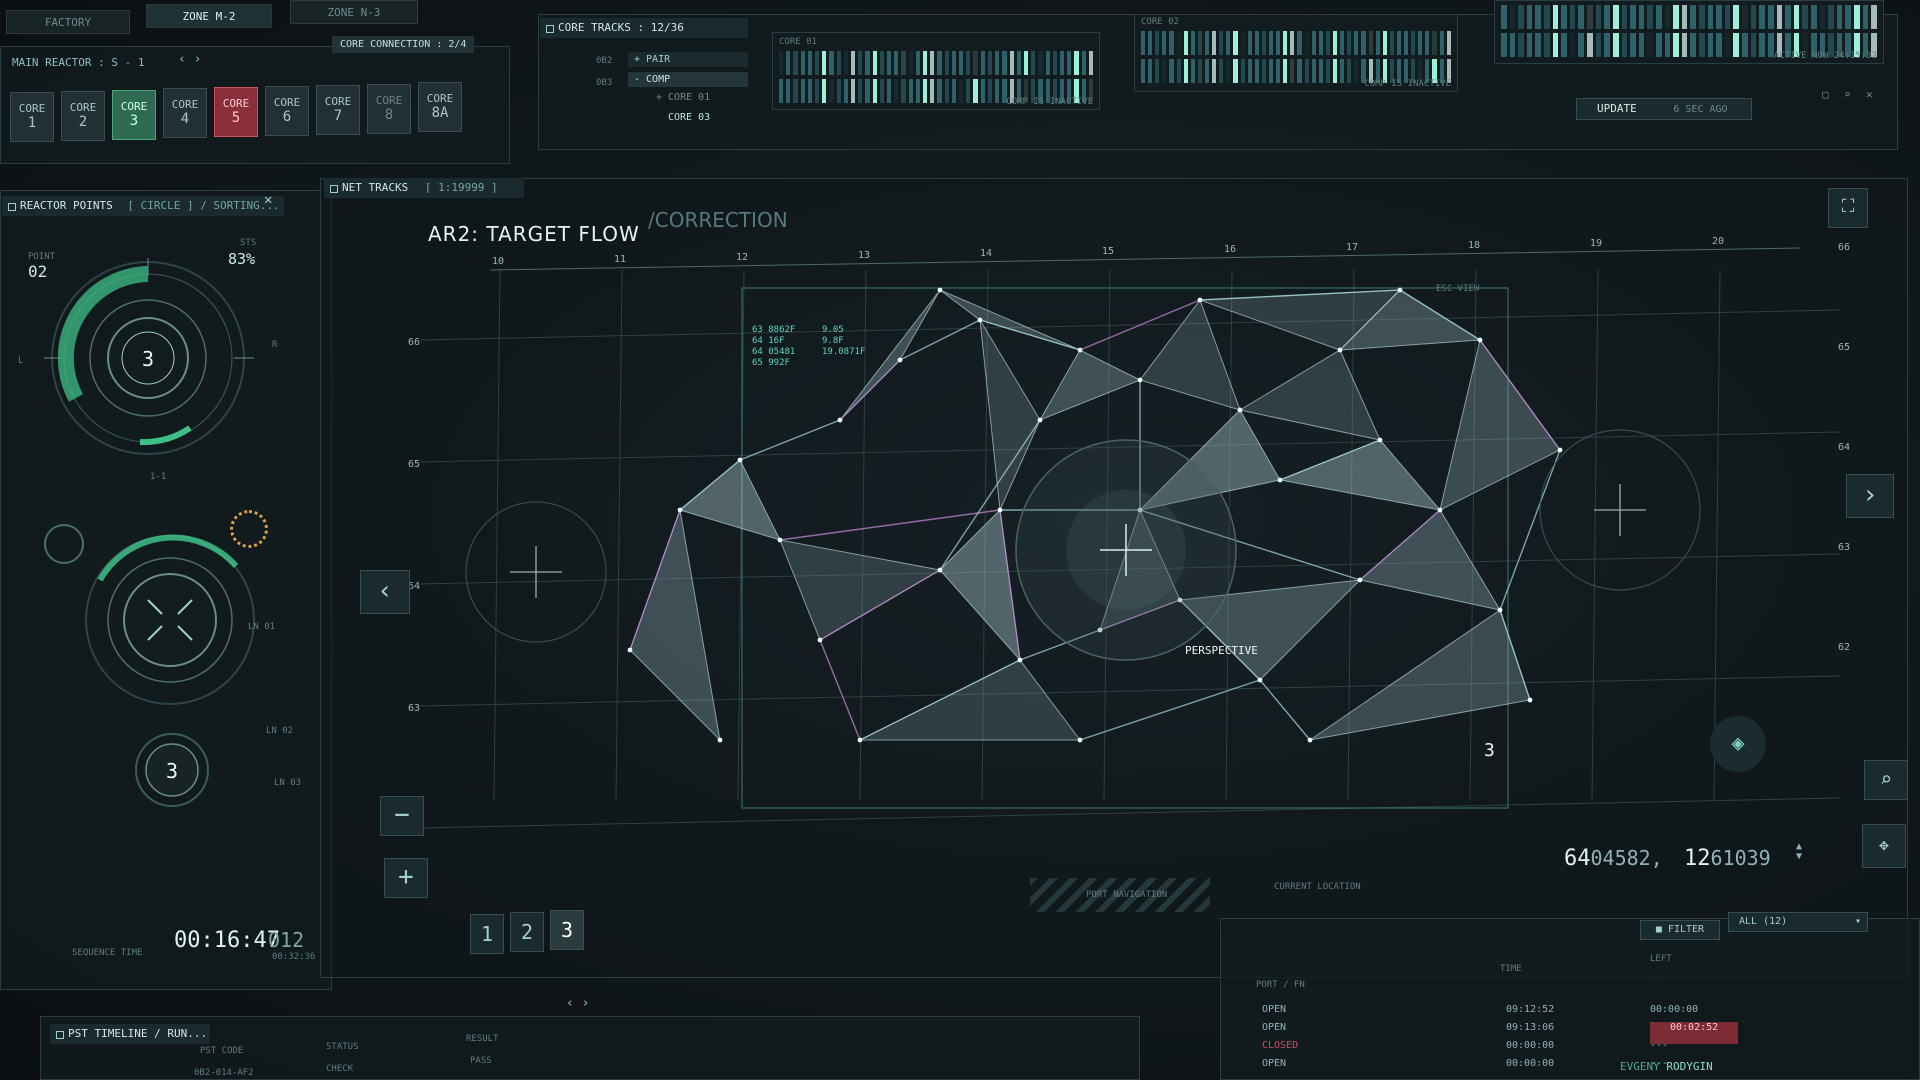 This screenshot has width=1920, height=1080. What do you see at coordinates (440, 107) in the screenshot?
I see `core-button-8a: CORE 8A` at bounding box center [440, 107].